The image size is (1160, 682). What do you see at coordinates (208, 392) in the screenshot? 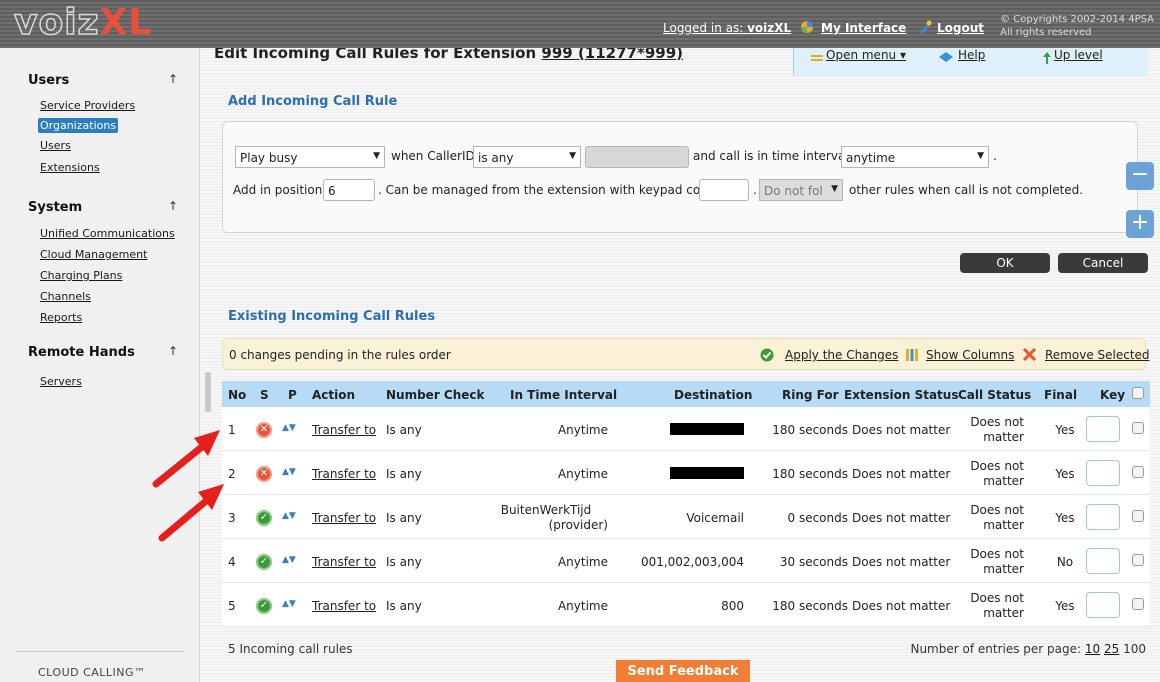
I see `sidebar-resize-handle` at bounding box center [208, 392].